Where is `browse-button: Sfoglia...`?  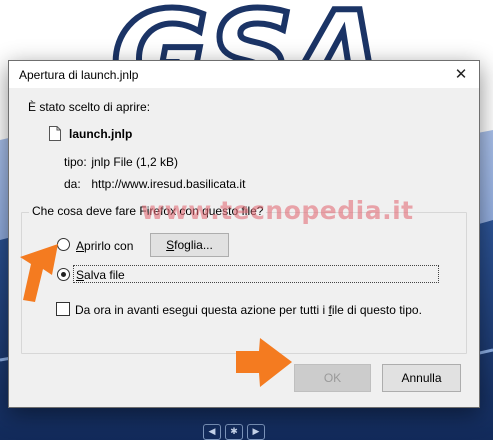 browse-button: Sfoglia... is located at coordinates (189, 245).